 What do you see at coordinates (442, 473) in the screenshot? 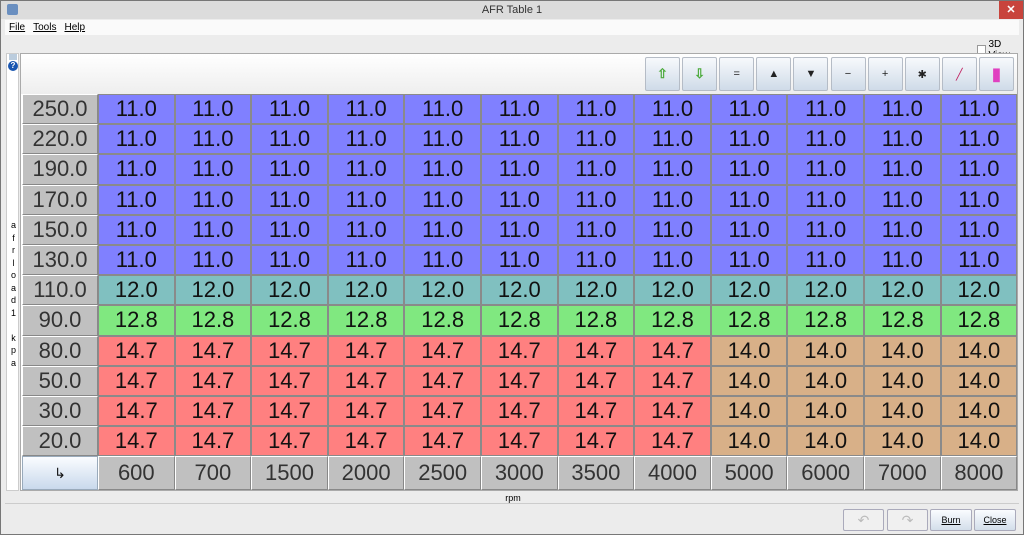
I see `x-axis-cell: 2500` at bounding box center [442, 473].